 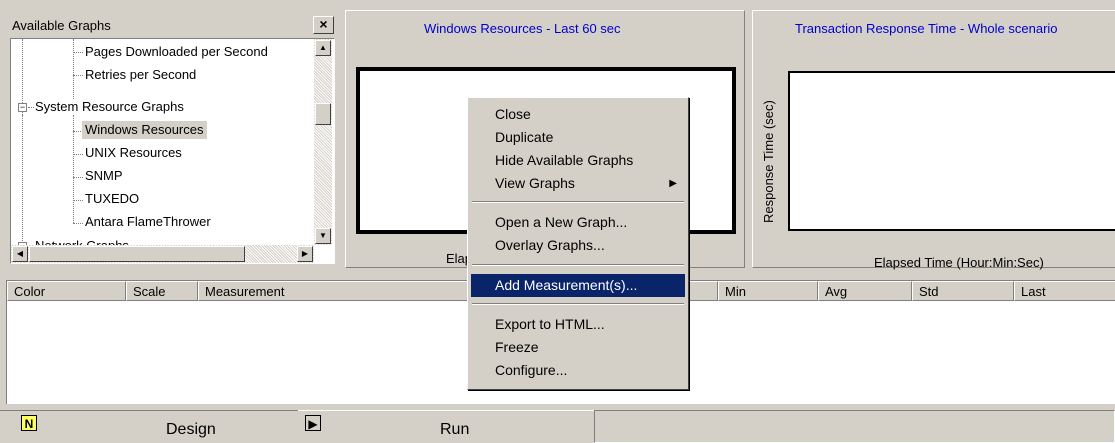 I want to click on tab-design-label: Design, so click(x=191, y=429).